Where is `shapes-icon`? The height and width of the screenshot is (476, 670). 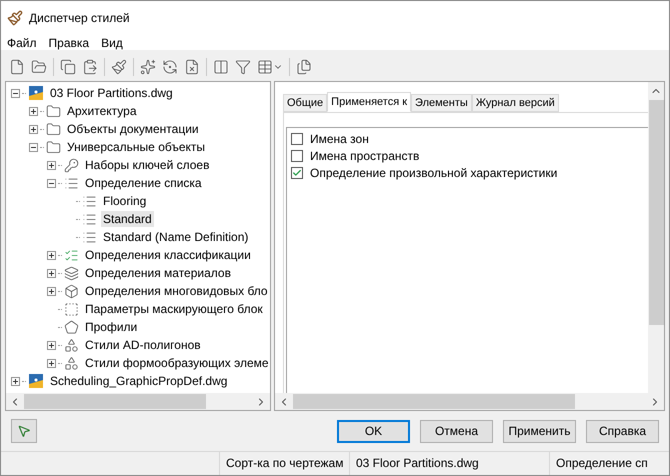
shapes-icon is located at coordinates (71, 363).